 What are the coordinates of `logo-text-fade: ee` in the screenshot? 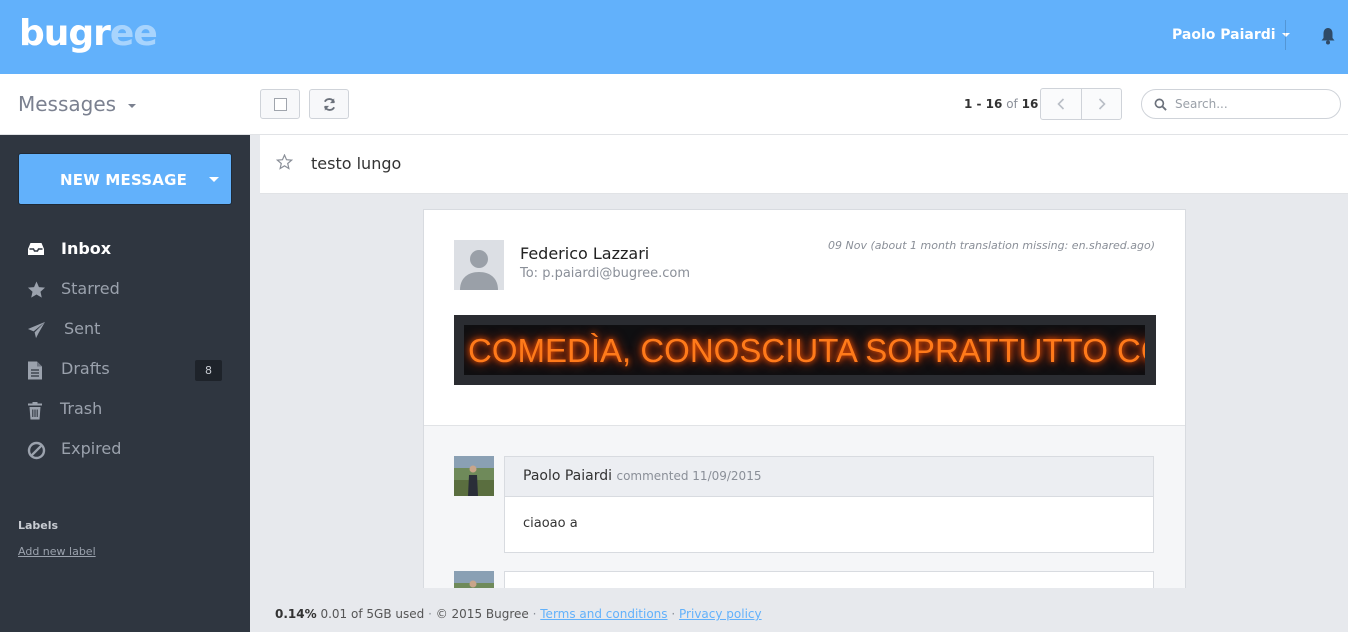 It's located at (133, 33).